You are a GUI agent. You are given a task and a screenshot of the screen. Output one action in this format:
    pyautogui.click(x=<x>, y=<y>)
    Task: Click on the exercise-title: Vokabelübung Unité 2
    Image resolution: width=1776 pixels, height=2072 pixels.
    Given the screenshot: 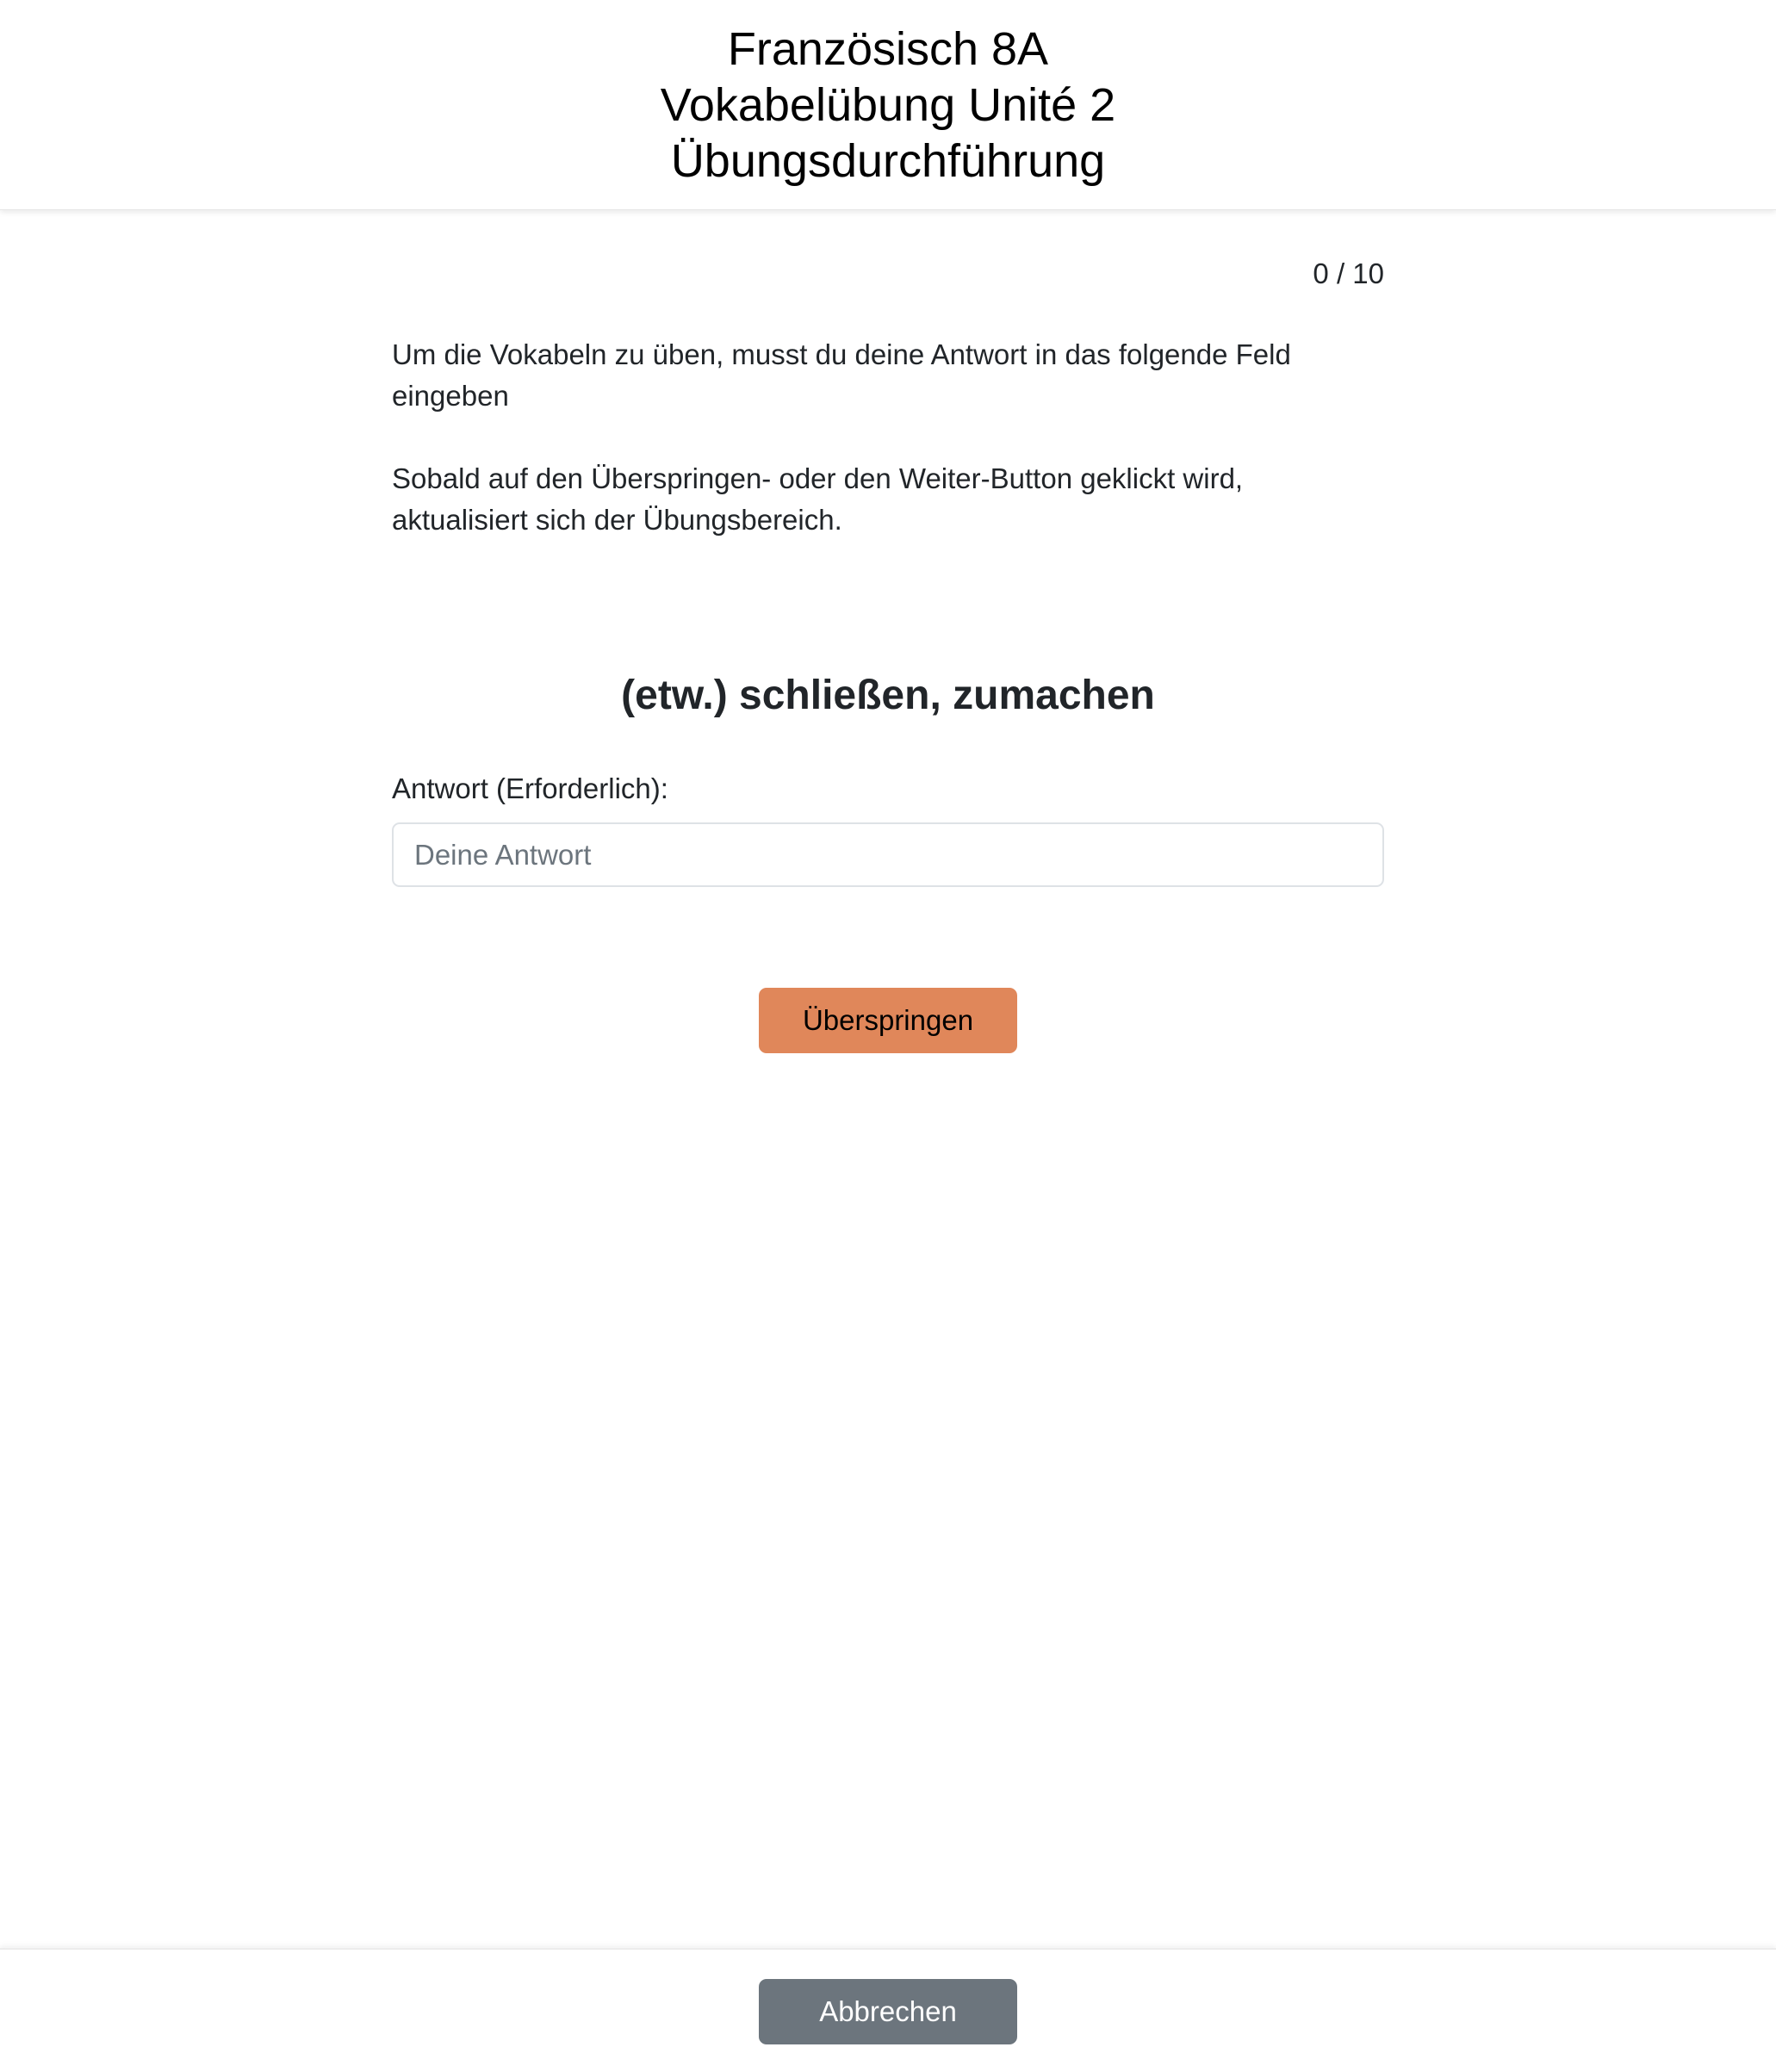 What is the action you would take?
    pyautogui.click(x=888, y=105)
    